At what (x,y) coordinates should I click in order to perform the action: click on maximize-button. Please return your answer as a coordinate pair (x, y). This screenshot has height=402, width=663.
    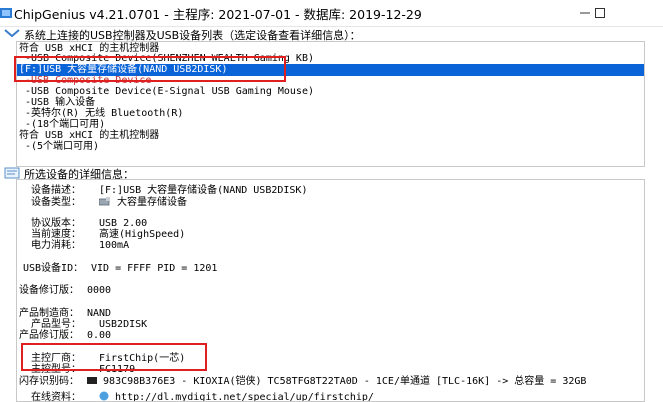
    Looking at the image, I should click on (600, 13).